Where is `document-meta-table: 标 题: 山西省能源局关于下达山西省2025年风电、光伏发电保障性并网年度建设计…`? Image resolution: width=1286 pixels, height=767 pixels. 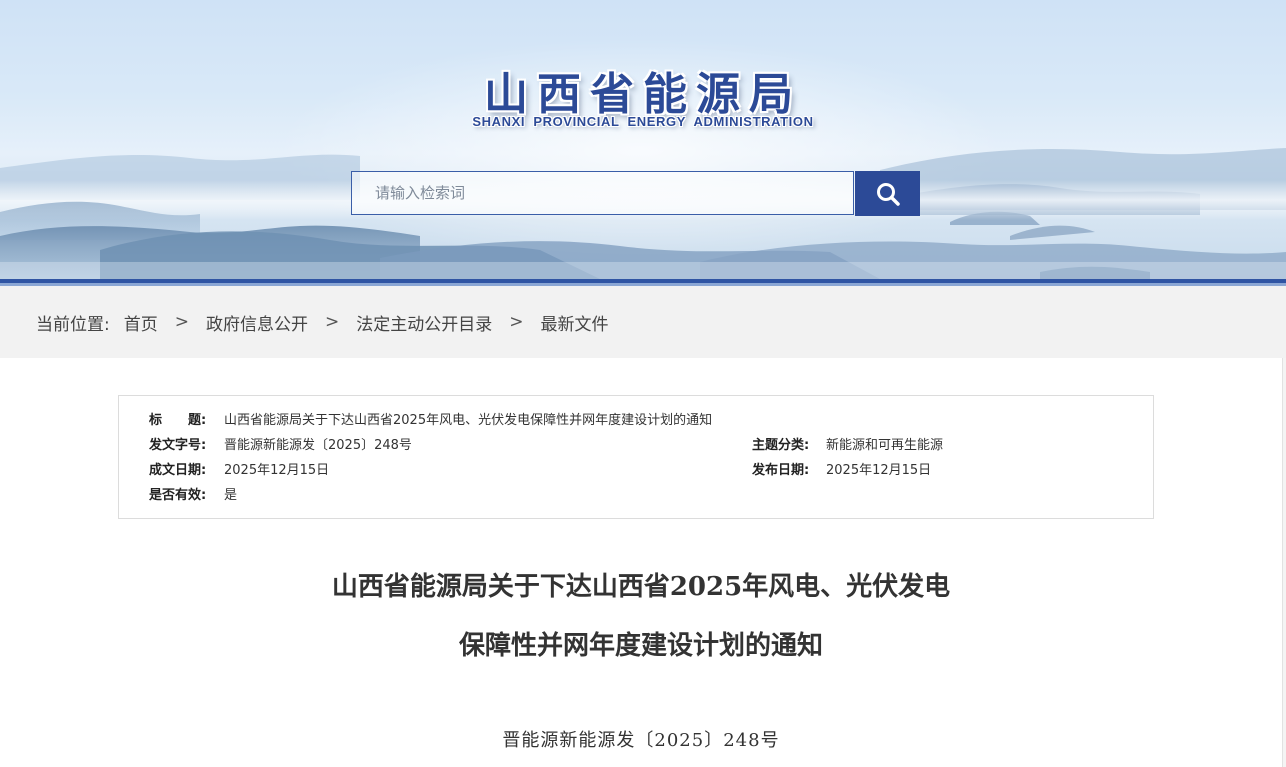
document-meta-table: 标 题: 山西省能源局关于下达山西省2025年风电、光伏发电保障性并网年度建设计… is located at coordinates (636, 457).